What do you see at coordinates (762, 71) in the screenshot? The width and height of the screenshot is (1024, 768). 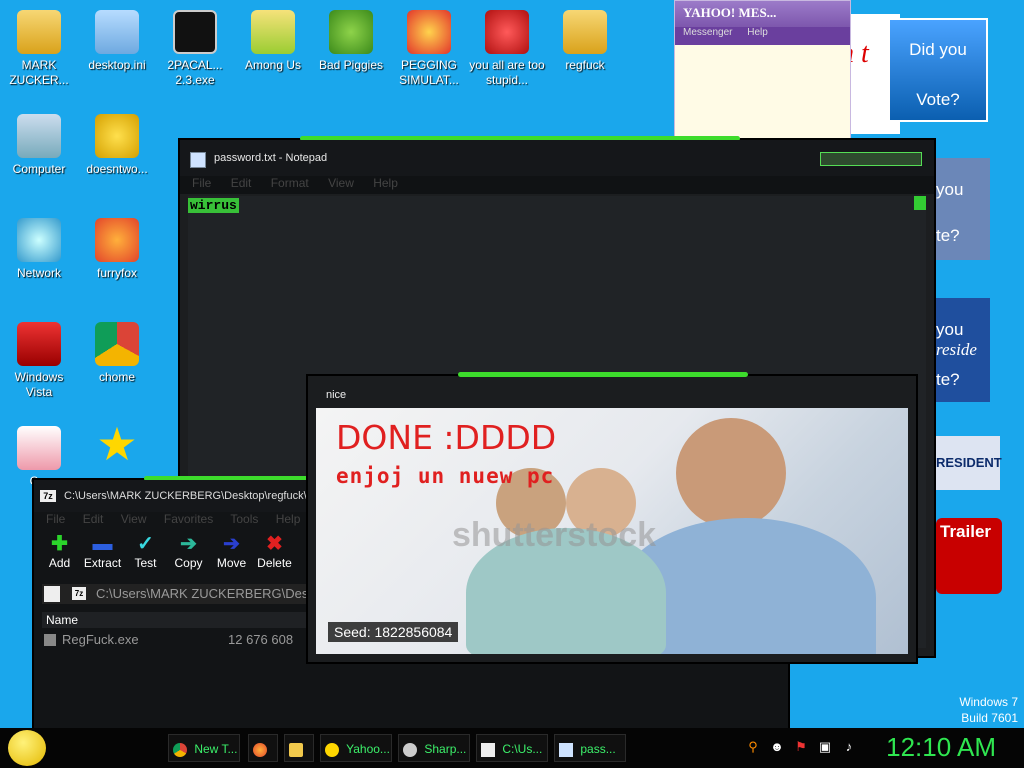 I see `yahoo-messenger-window: YAHOO! MES... Messenger Help` at bounding box center [762, 71].